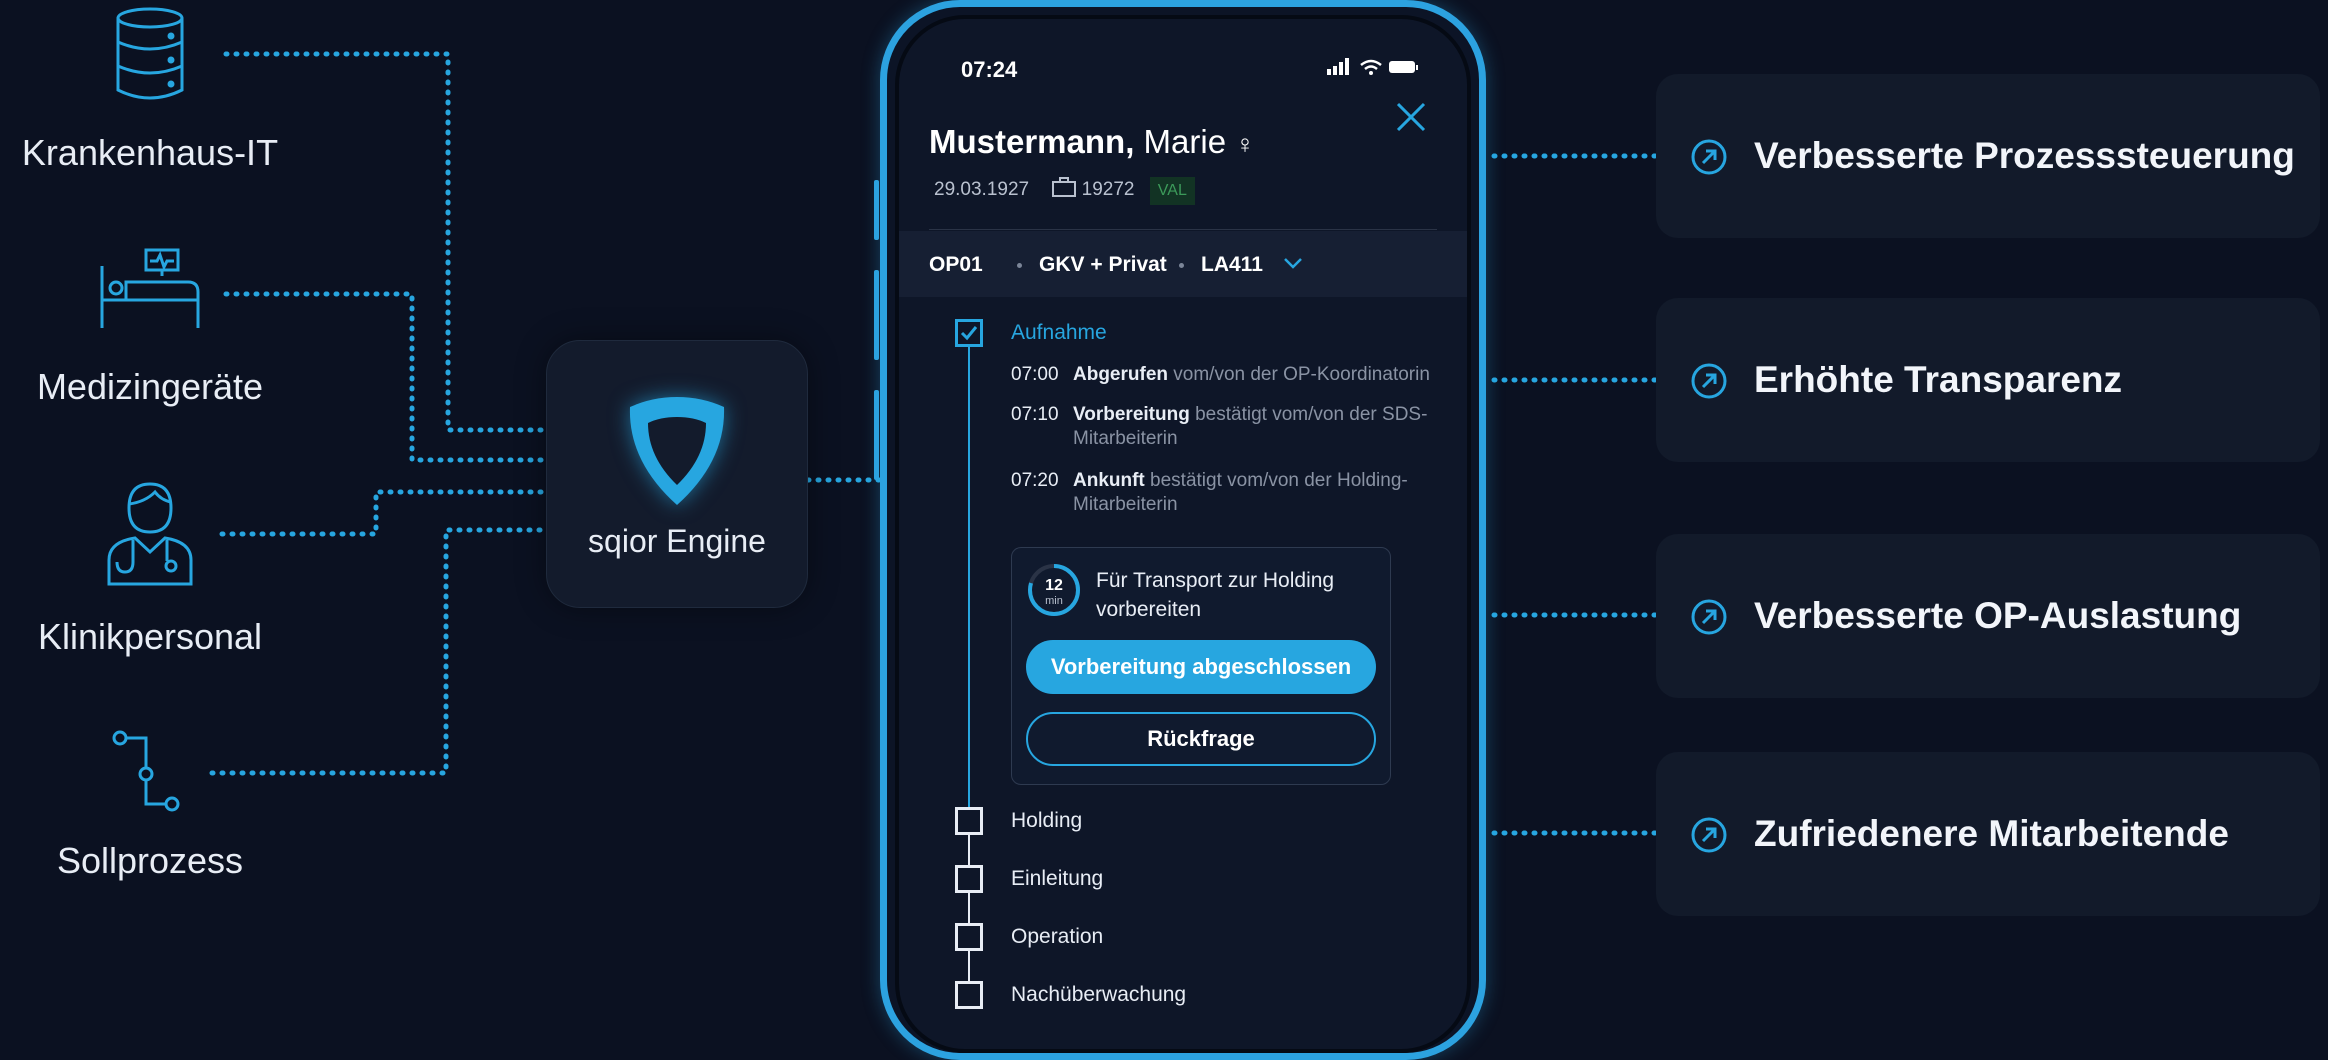 The height and width of the screenshot is (1060, 2328). I want to click on source-krankenhaus-it: Krankenhaus-IT, so click(150, 90).